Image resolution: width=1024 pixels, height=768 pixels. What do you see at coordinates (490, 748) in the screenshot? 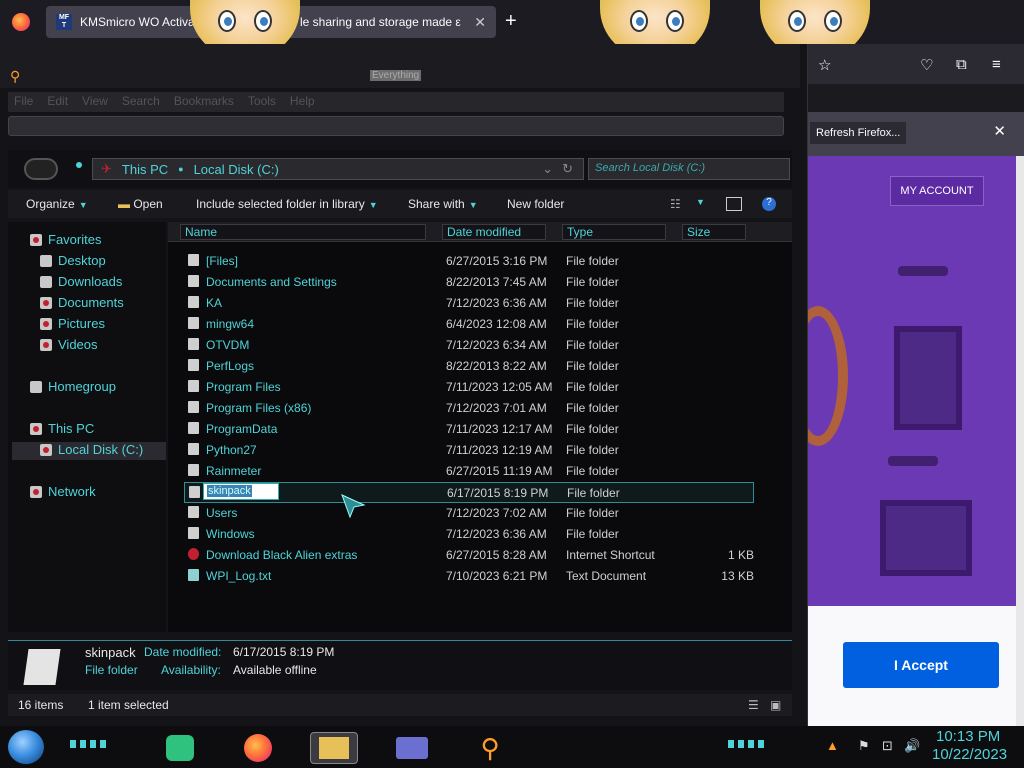
I see `everything-taskbar-button: ⚲` at bounding box center [490, 748].